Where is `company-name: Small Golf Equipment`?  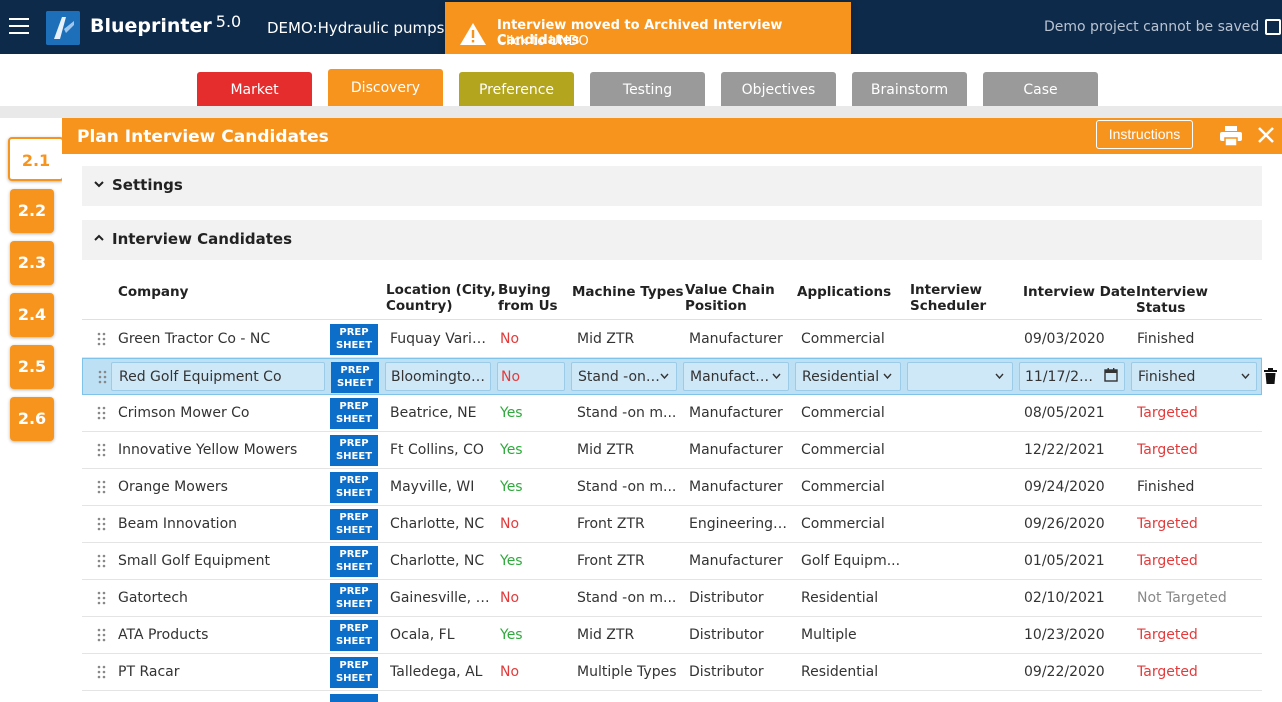
company-name: Small Golf Equipment is located at coordinates (220, 561).